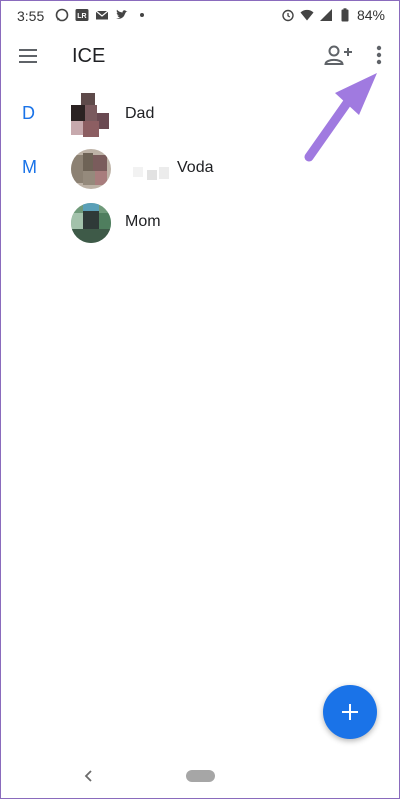 Image resolution: width=400 pixels, height=799 pixels. What do you see at coordinates (345, 15) in the screenshot?
I see `battery-icon` at bounding box center [345, 15].